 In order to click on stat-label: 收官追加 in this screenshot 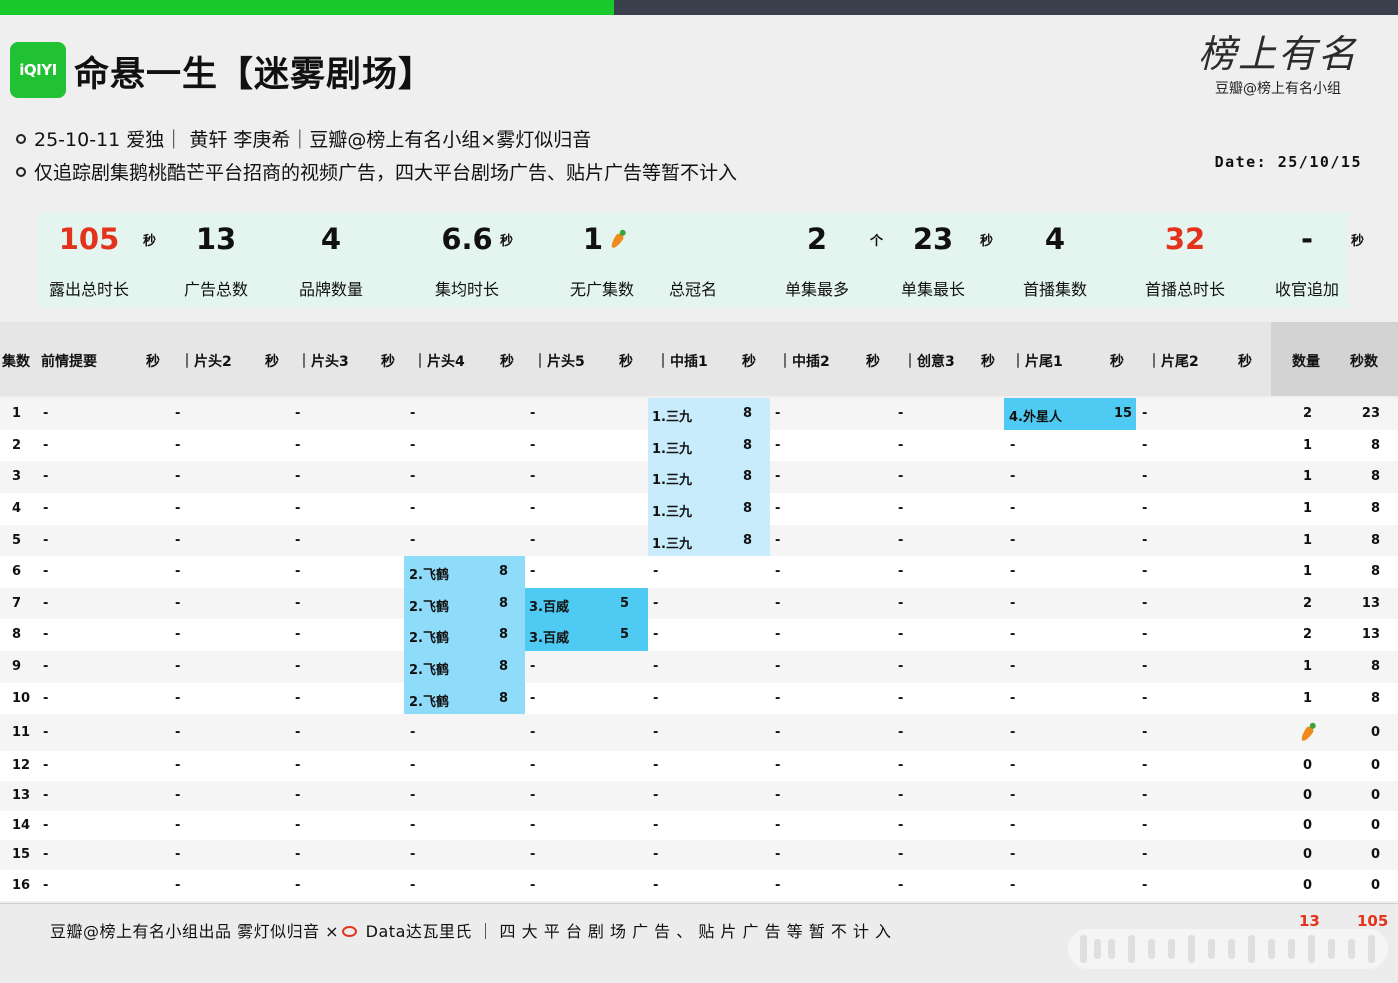, I will do `click(1306, 289)`.